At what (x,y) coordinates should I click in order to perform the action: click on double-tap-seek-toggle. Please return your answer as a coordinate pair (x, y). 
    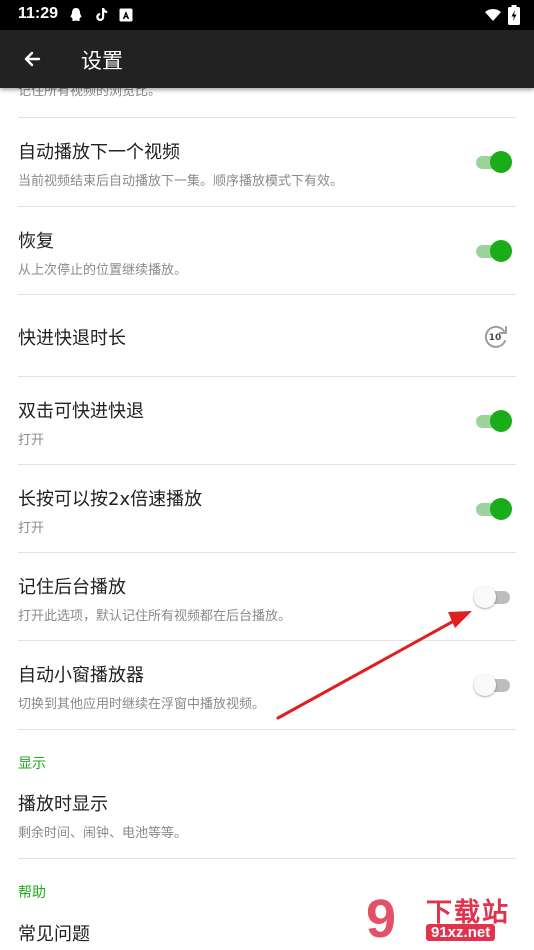
    Looking at the image, I should click on (493, 421).